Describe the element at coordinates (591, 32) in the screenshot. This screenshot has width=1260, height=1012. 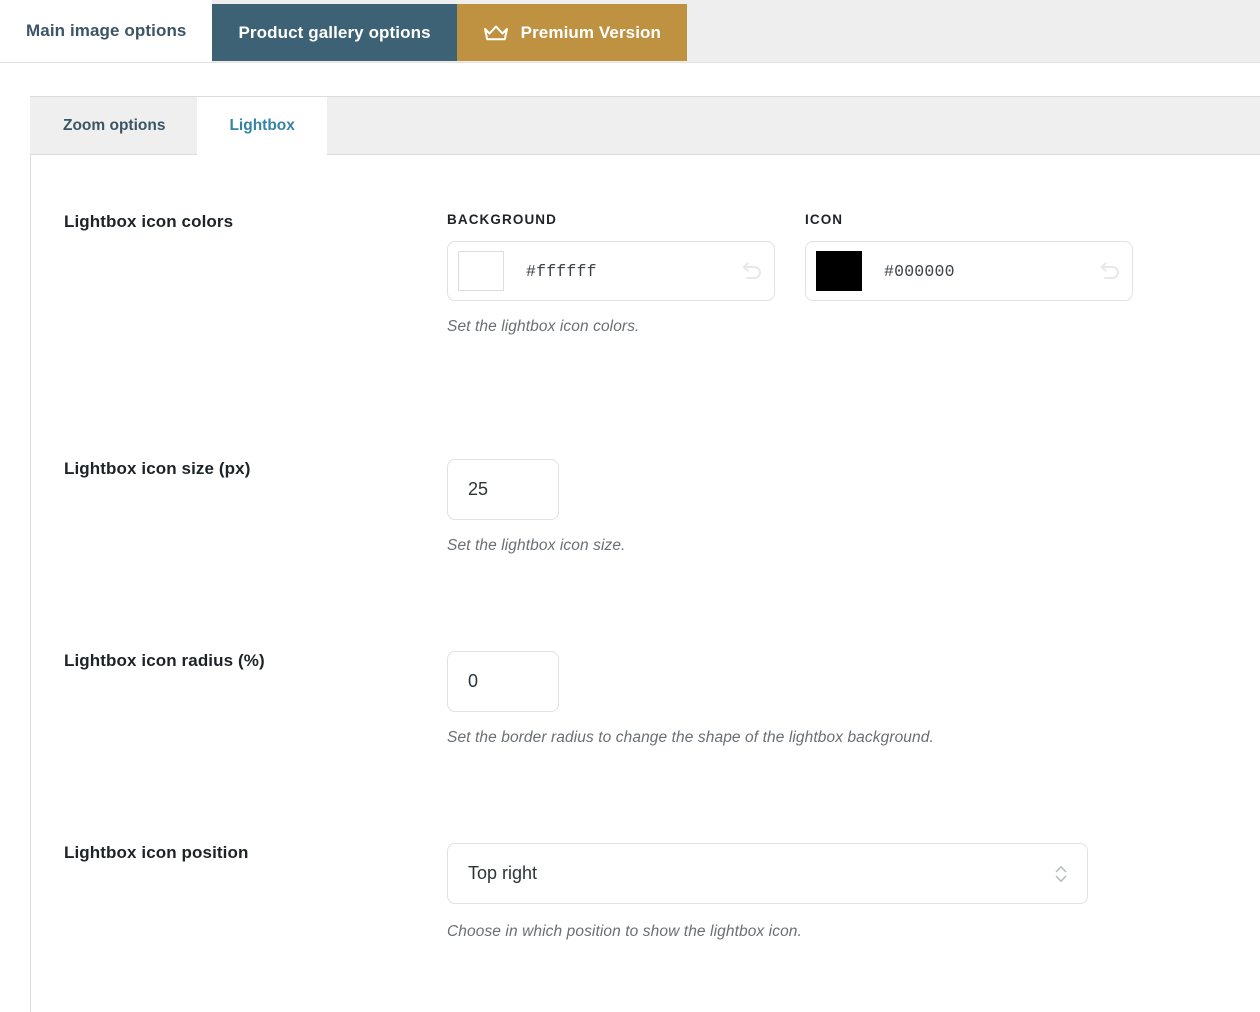
I see `tab-premium-version-label: Premium Version` at that location.